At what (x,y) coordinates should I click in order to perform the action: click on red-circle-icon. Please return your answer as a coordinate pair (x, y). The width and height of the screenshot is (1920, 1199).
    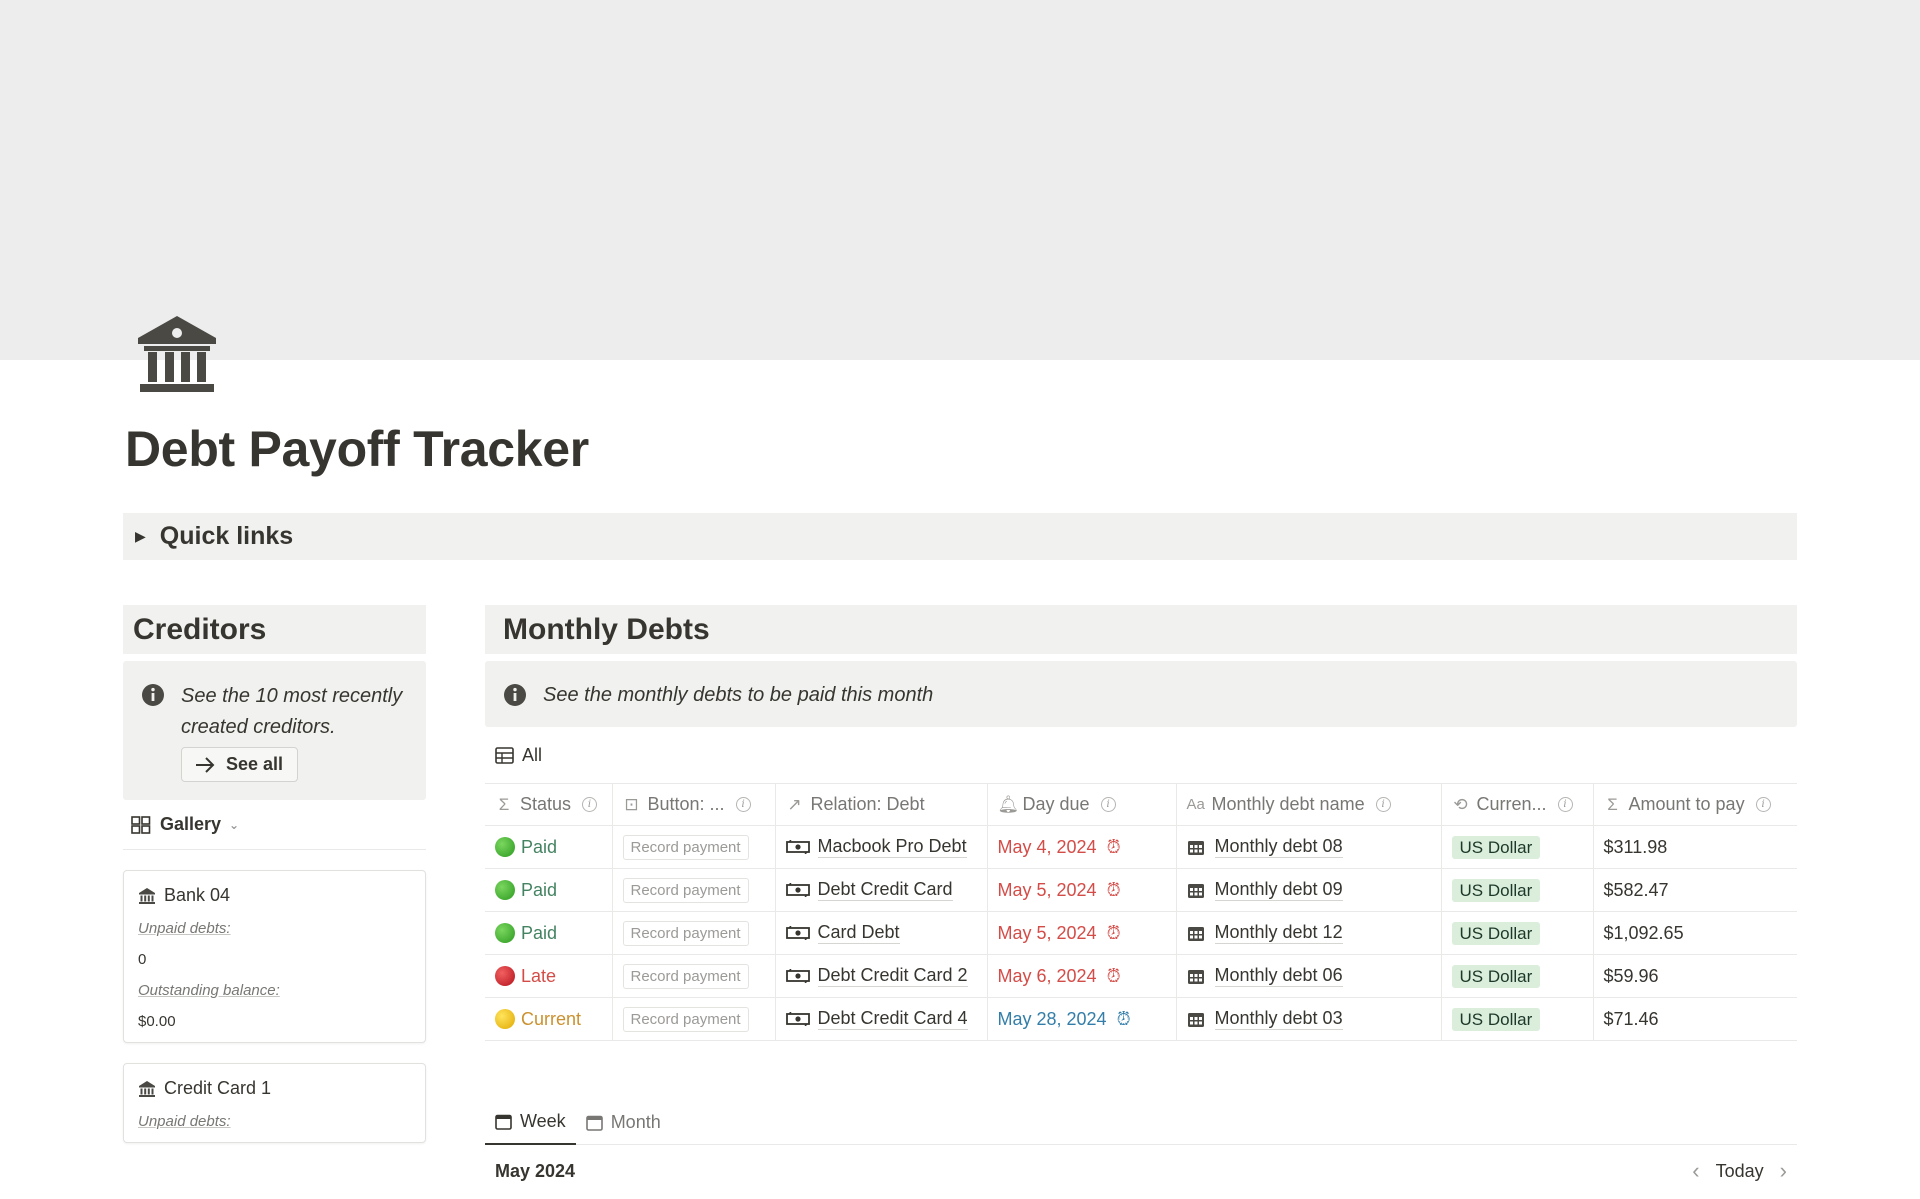
    Looking at the image, I should click on (505, 976).